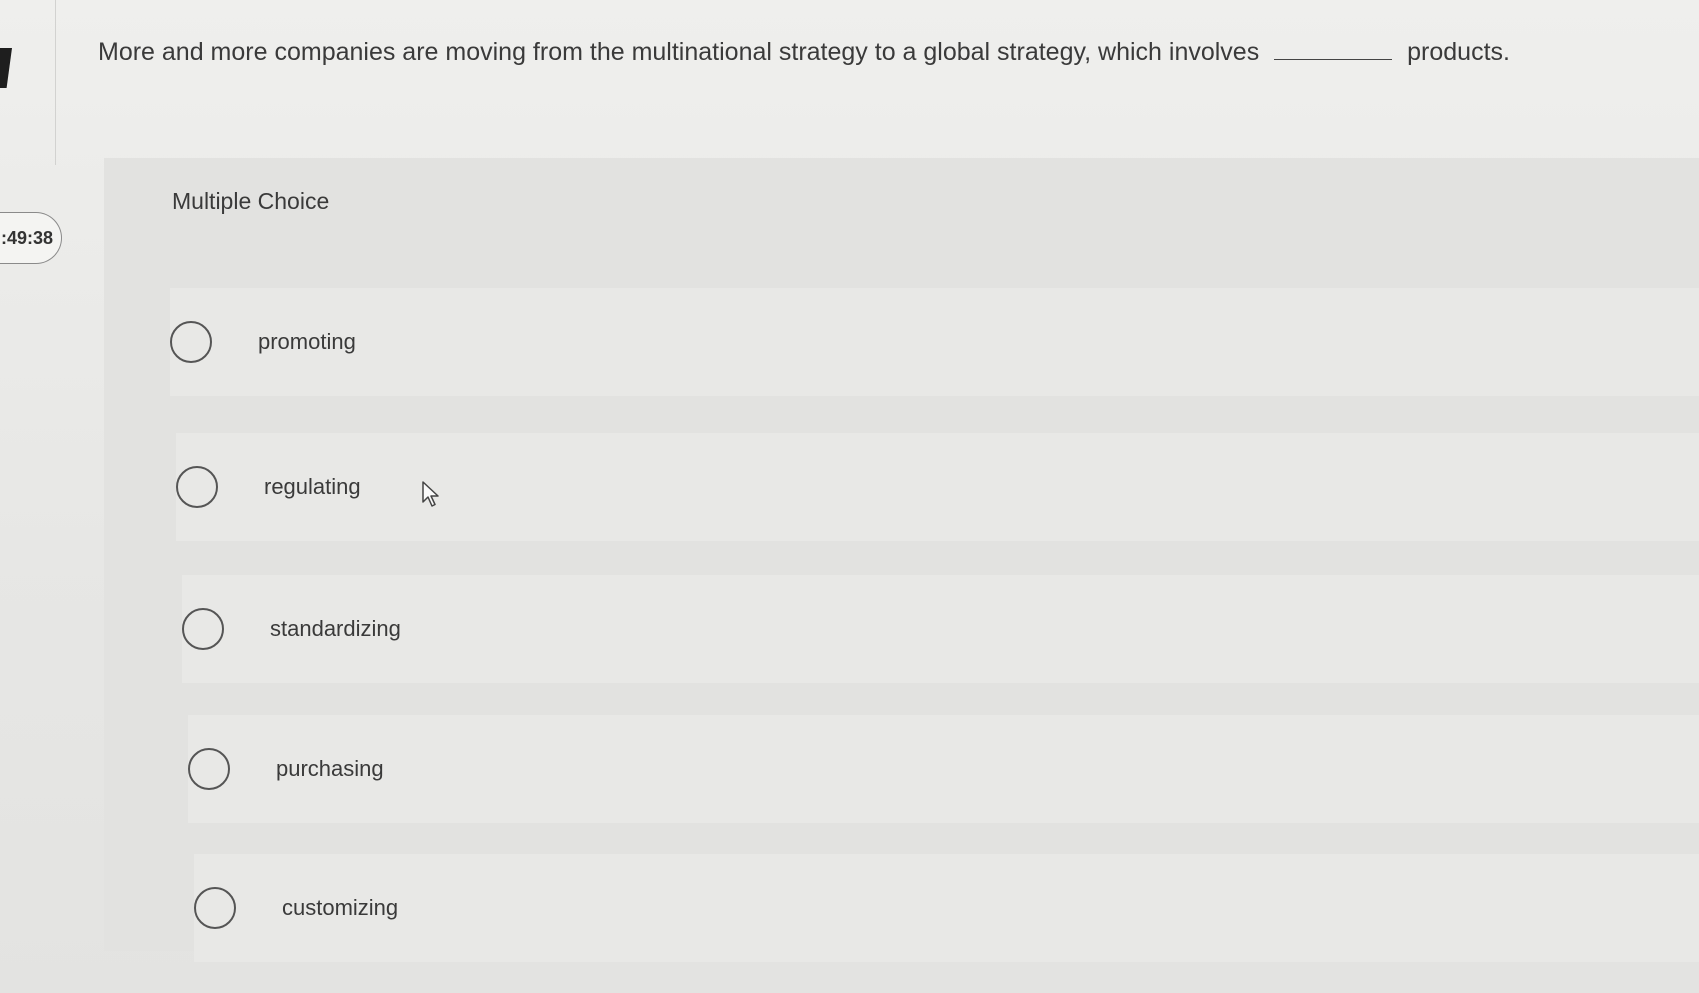 Image resolution: width=1699 pixels, height=993 pixels. I want to click on choice-promoting: promoting, so click(934, 342).